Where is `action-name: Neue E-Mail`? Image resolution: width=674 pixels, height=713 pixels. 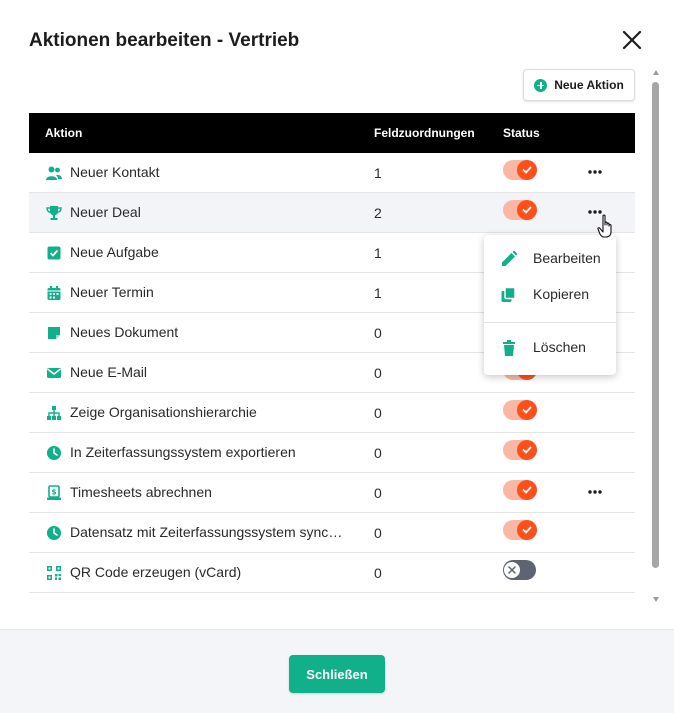 action-name: Neue E-Mail is located at coordinates (109, 372).